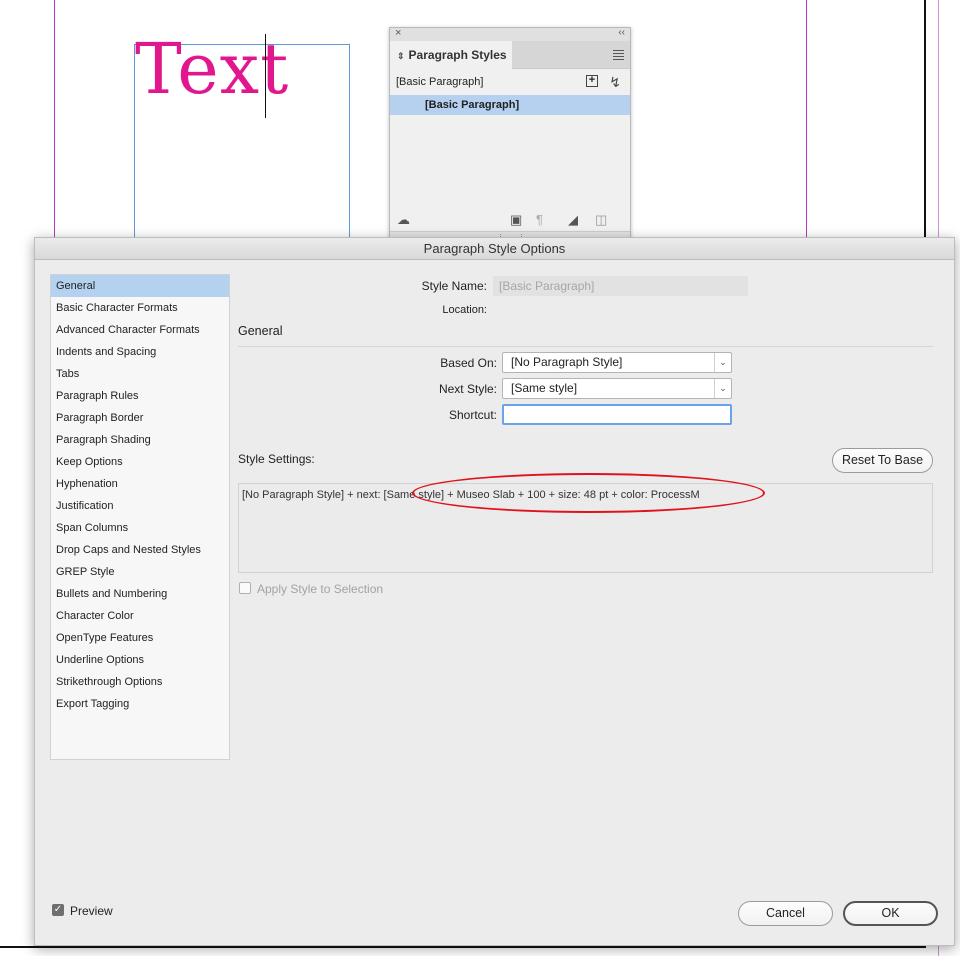 The height and width of the screenshot is (956, 960). I want to click on sidebar-item-grep-style: GREP Style, so click(140, 572).